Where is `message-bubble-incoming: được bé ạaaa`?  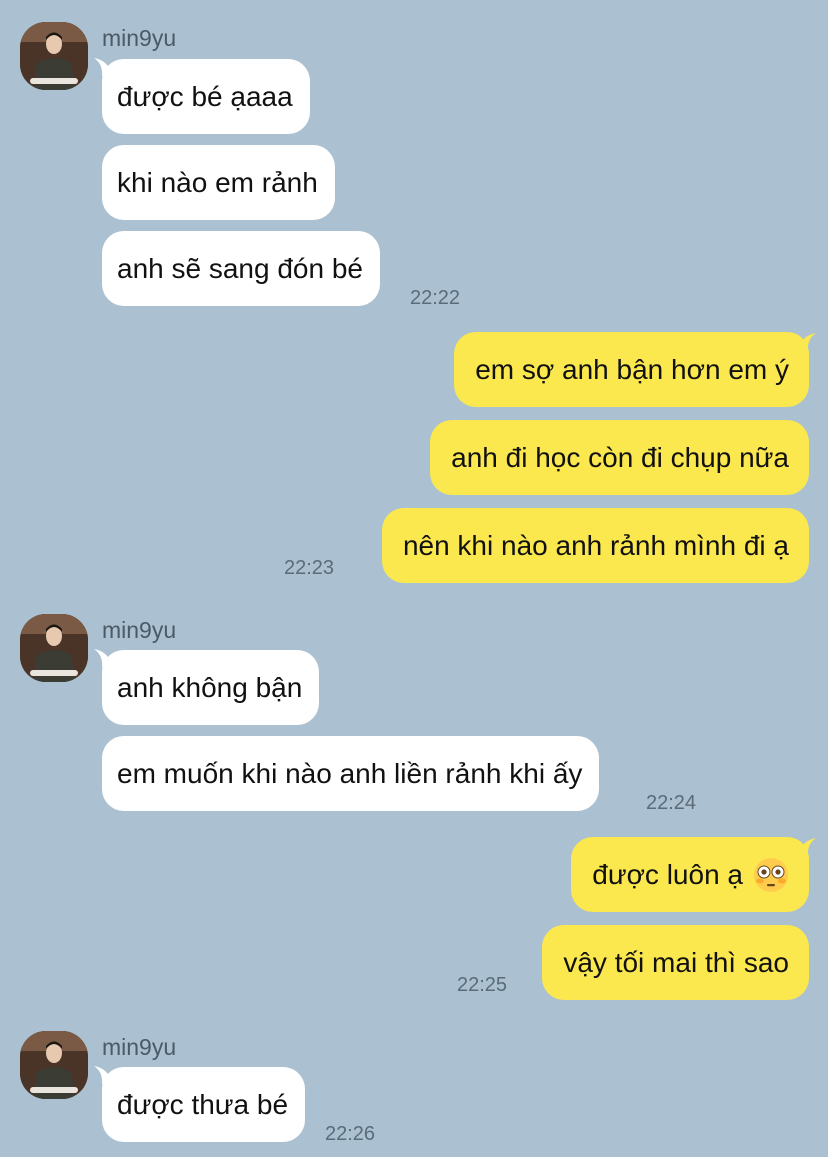 message-bubble-incoming: được bé ạaaa is located at coordinates (206, 96).